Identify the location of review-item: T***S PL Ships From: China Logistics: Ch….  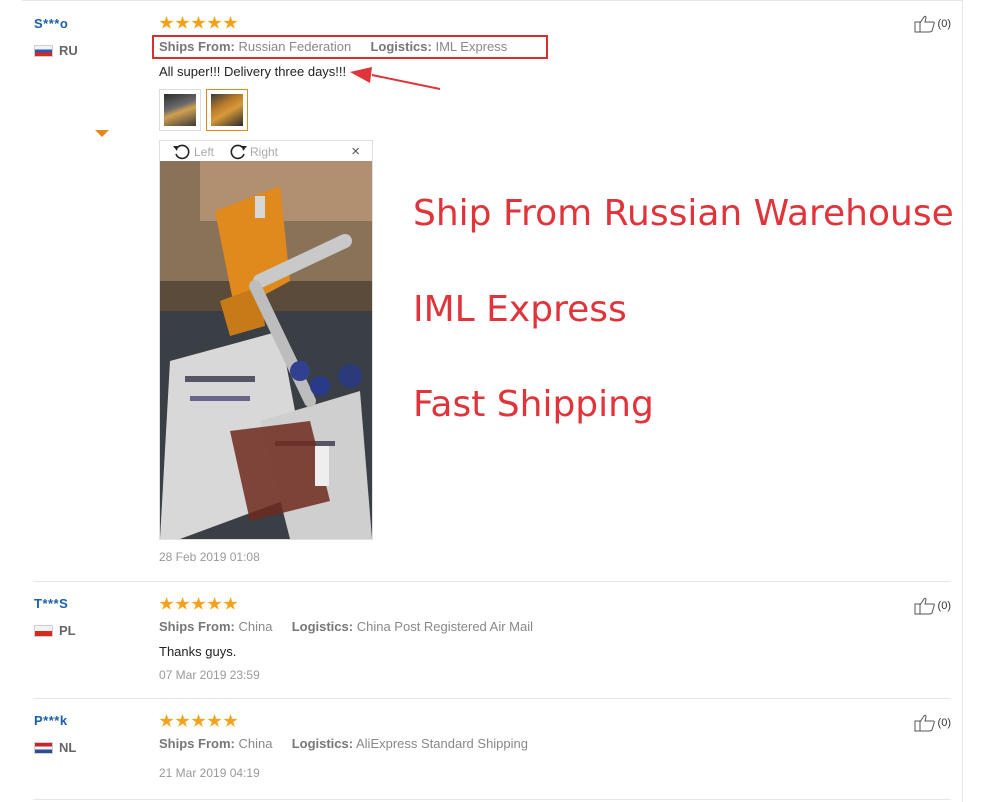
(492, 640).